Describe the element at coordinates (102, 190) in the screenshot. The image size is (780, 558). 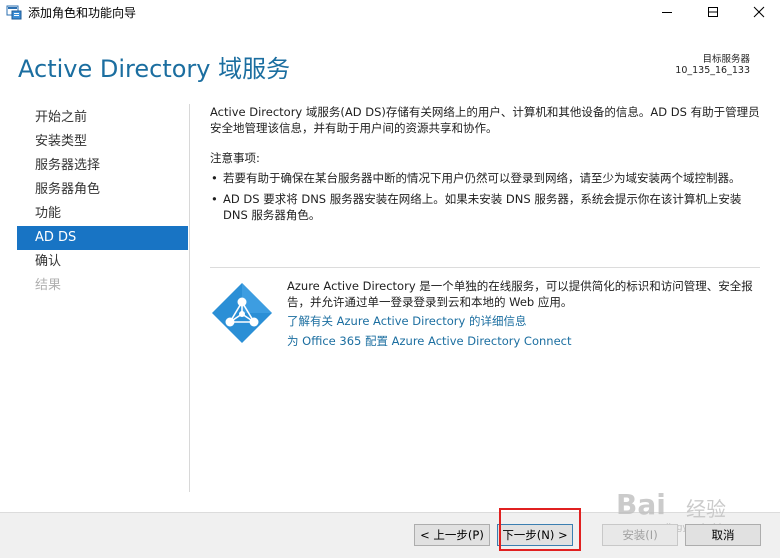
I see `nav-item-server-roles: 服务器角色` at that location.